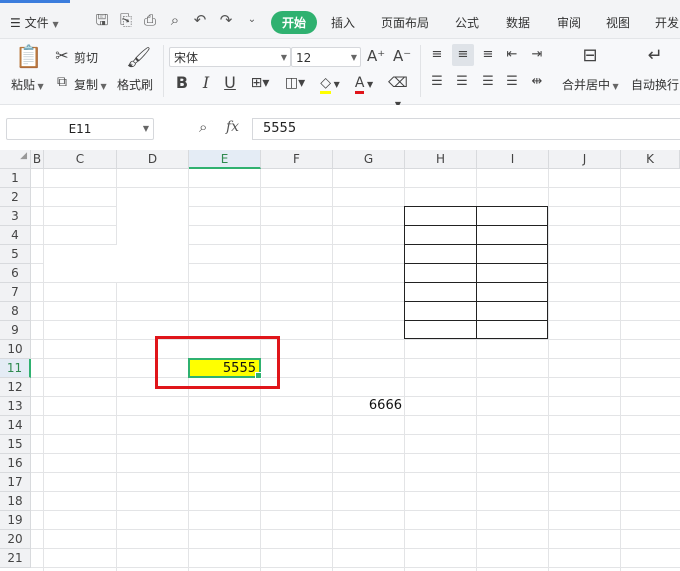 This screenshot has height=571, width=680. I want to click on paste-button: 粘贴 ▼, so click(27, 84).